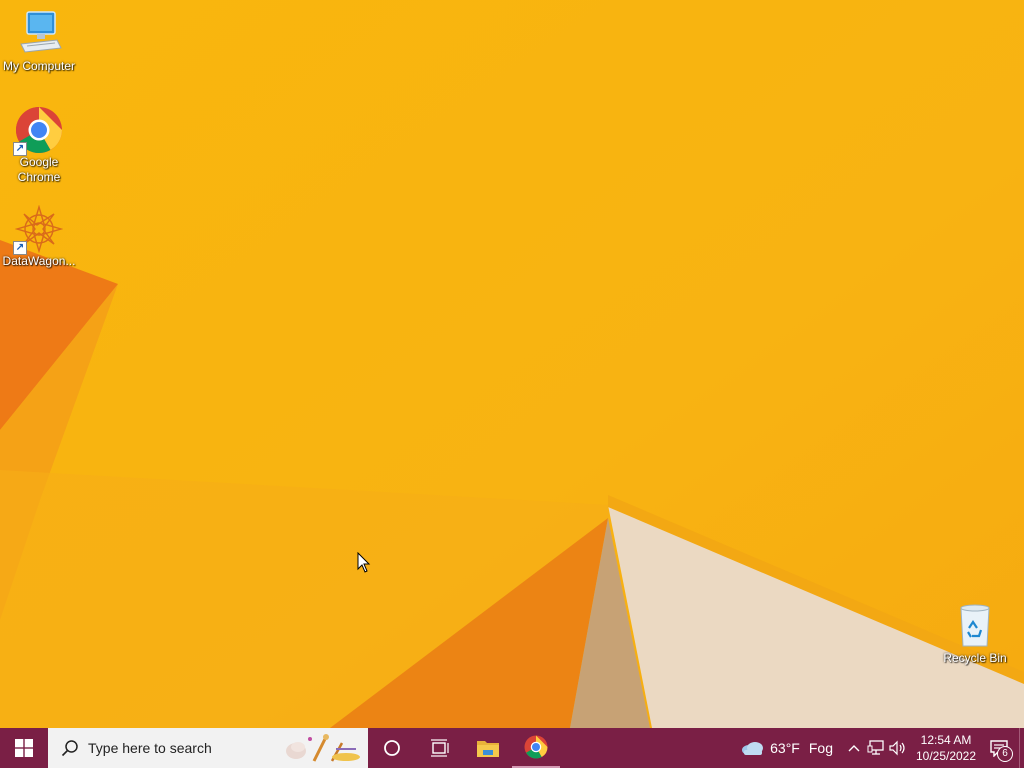 The width and height of the screenshot is (1024, 768). I want to click on action-center-button: 6, so click(999, 748).